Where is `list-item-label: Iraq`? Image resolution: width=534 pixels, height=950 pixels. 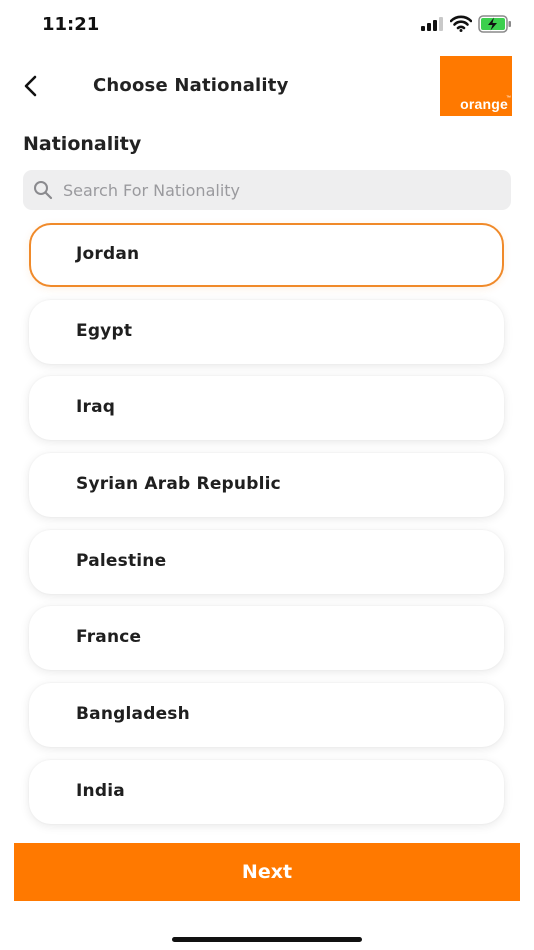
list-item-label: Iraq is located at coordinates (96, 407).